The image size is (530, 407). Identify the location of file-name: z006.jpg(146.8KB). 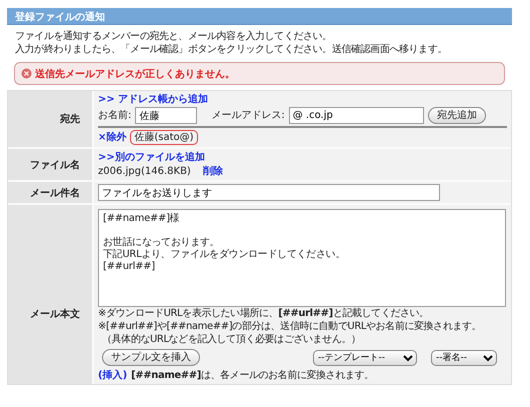
(144, 171).